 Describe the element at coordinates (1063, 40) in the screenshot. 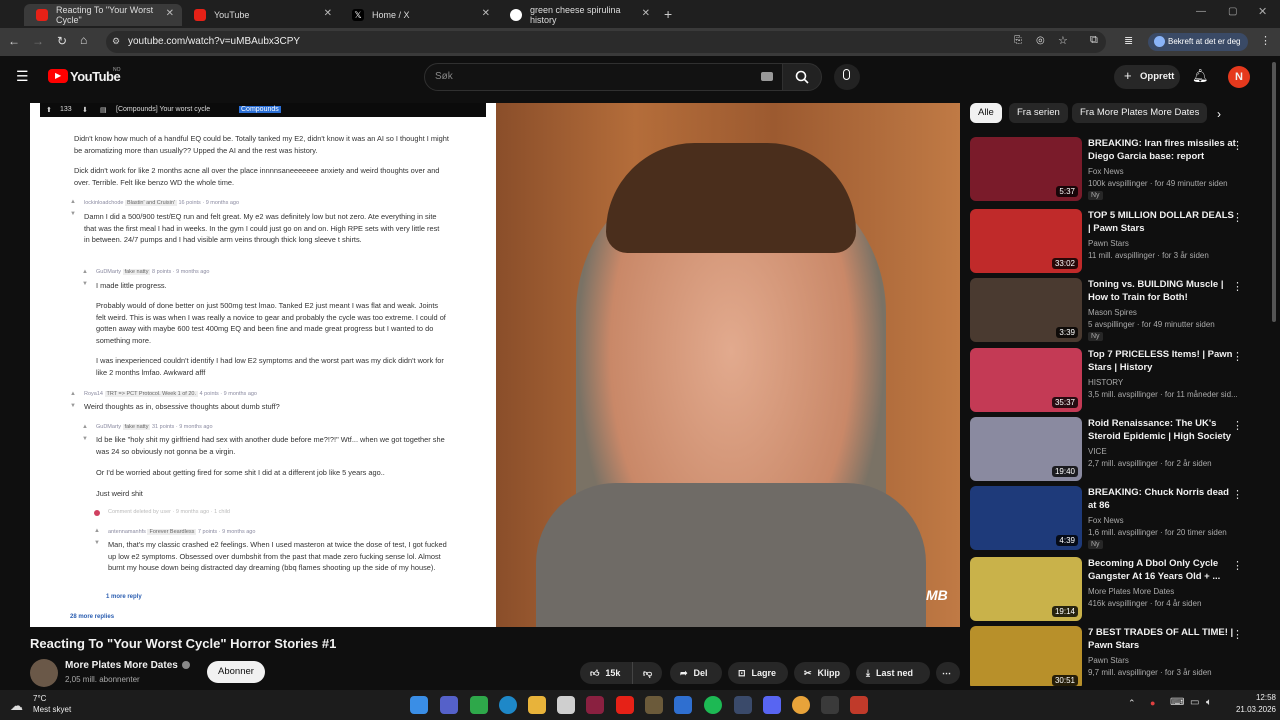

I see `bookmark-star-icon: ☆` at that location.